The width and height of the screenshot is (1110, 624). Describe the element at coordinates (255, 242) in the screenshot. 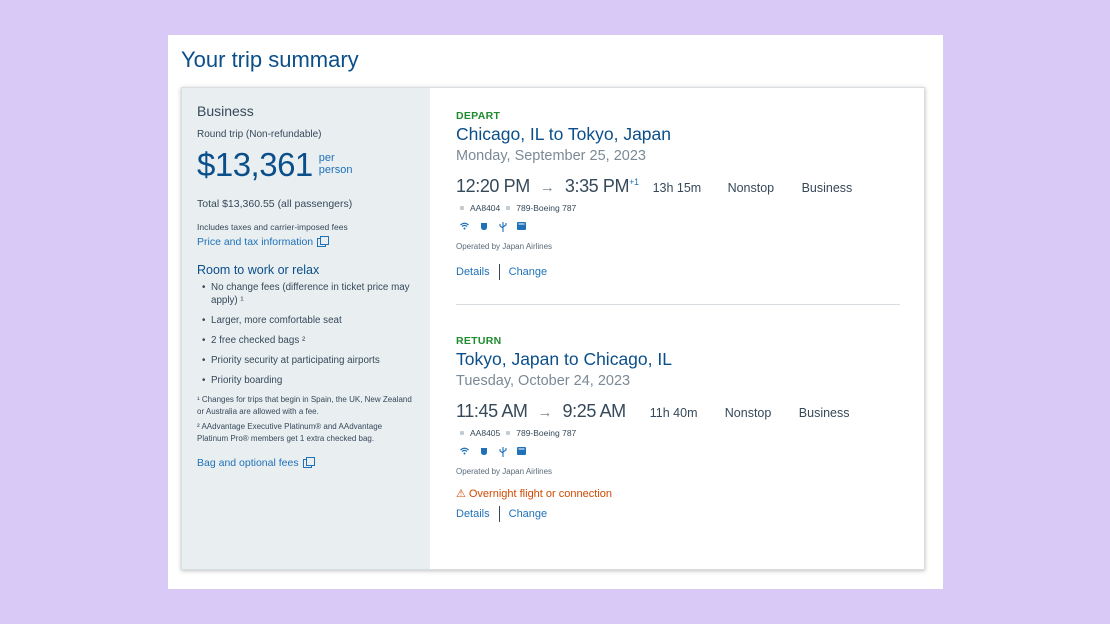

I see `price-tax-info-label: Price and tax information` at that location.